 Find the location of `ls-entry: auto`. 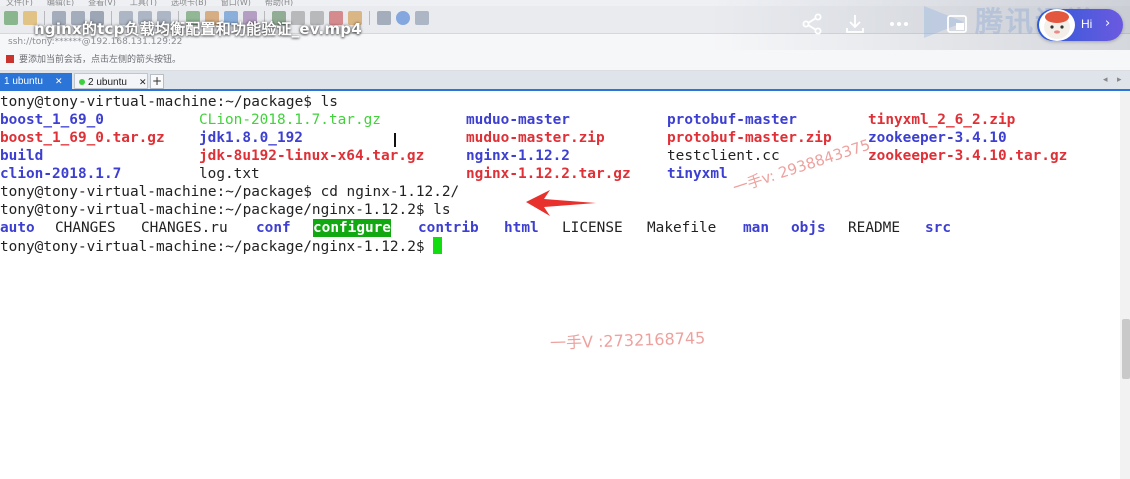

ls-entry: auto is located at coordinates (17, 228).